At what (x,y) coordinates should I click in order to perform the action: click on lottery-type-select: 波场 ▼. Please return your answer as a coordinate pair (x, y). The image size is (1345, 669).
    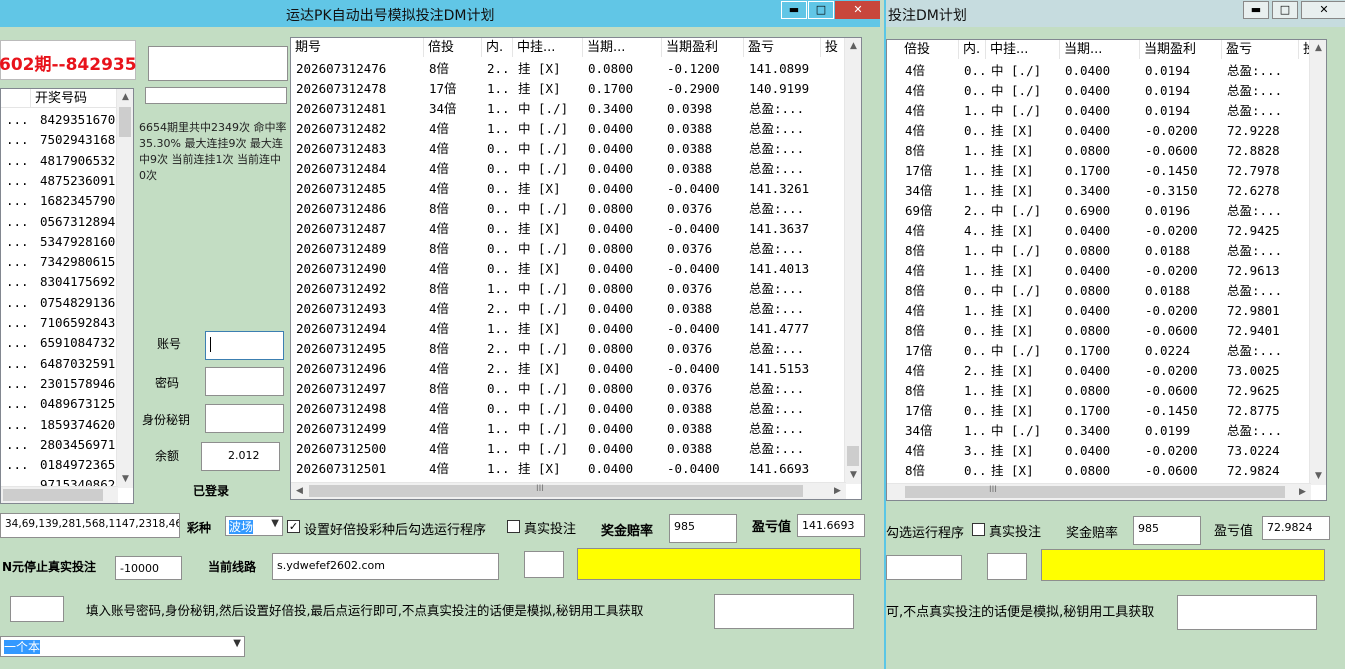
    Looking at the image, I should click on (254, 526).